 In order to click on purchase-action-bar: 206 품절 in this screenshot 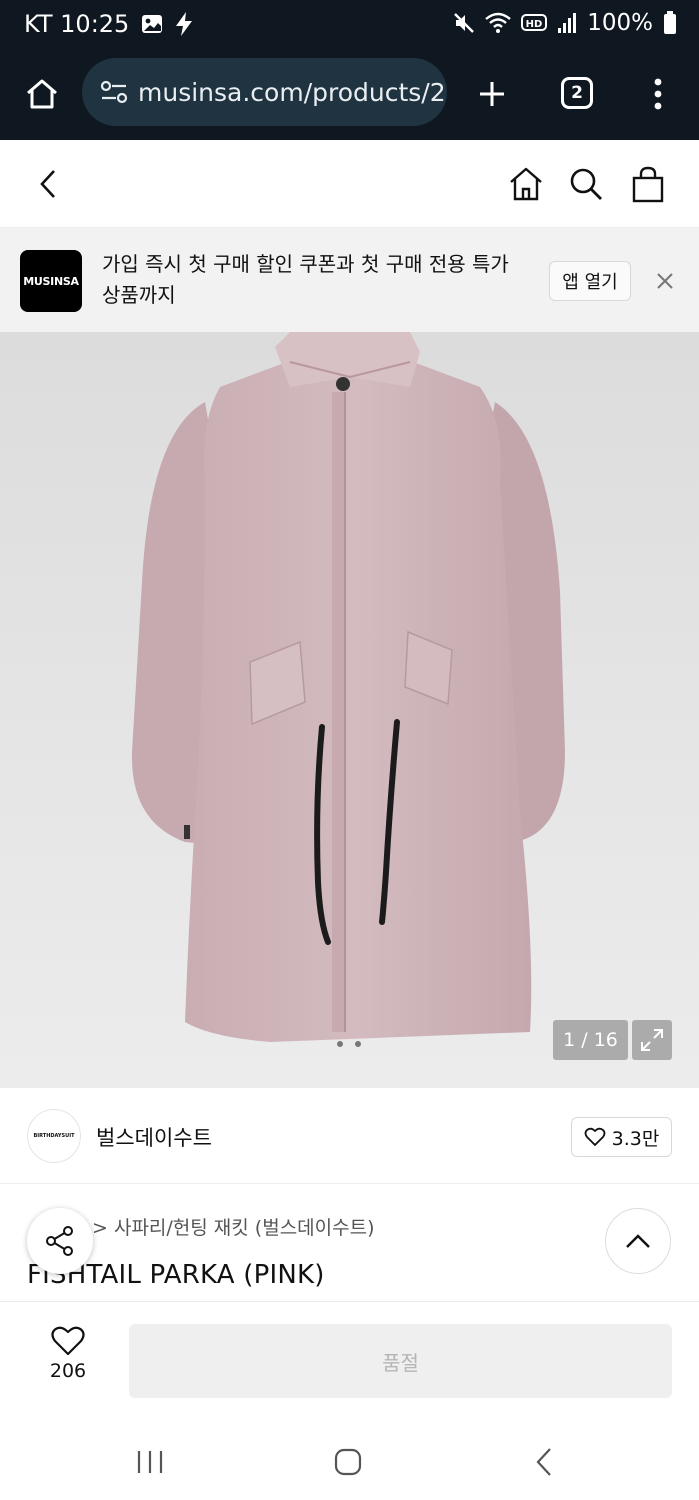, I will do `click(349, 1361)`.